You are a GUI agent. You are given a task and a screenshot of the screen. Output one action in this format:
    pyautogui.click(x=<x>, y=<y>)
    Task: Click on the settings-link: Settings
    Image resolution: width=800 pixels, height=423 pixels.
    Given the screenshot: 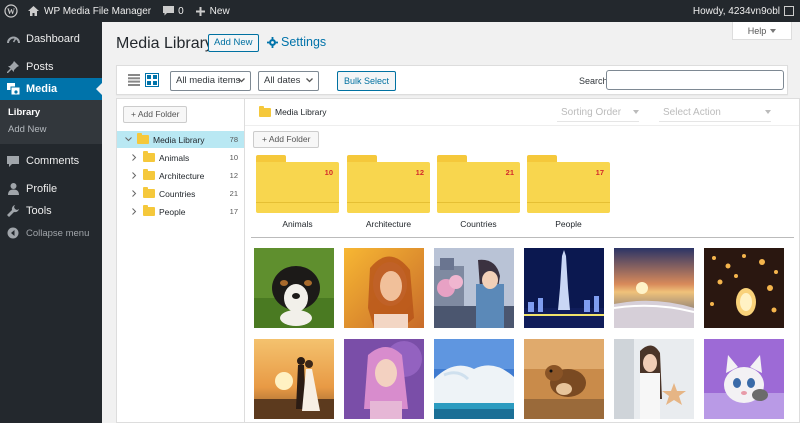 What is the action you would take?
    pyautogui.click(x=296, y=42)
    